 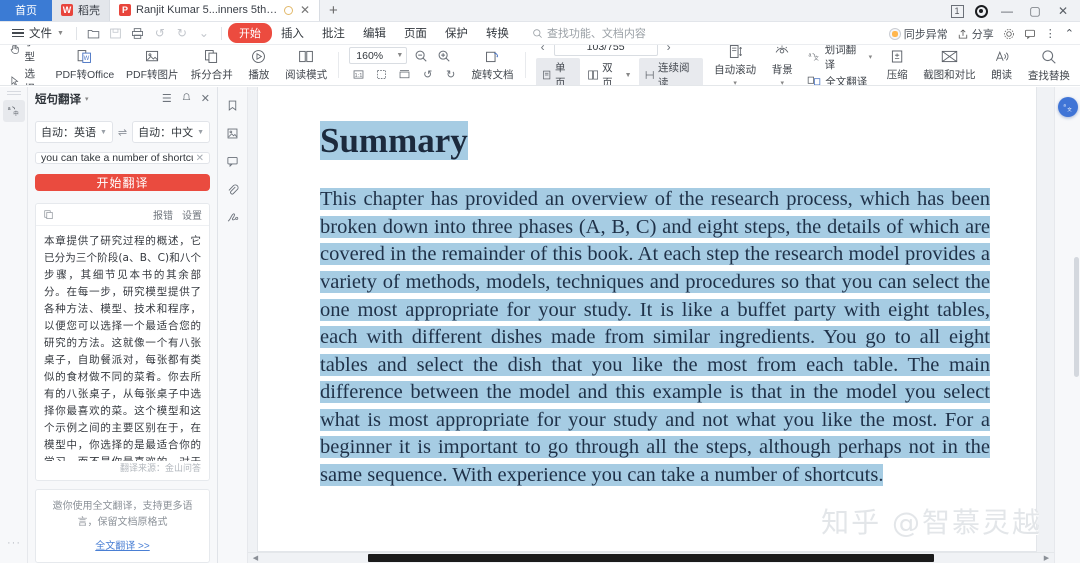 What do you see at coordinates (27, 54) in the screenshot?
I see `hand-tool-button: 手型` at bounding box center [27, 54].